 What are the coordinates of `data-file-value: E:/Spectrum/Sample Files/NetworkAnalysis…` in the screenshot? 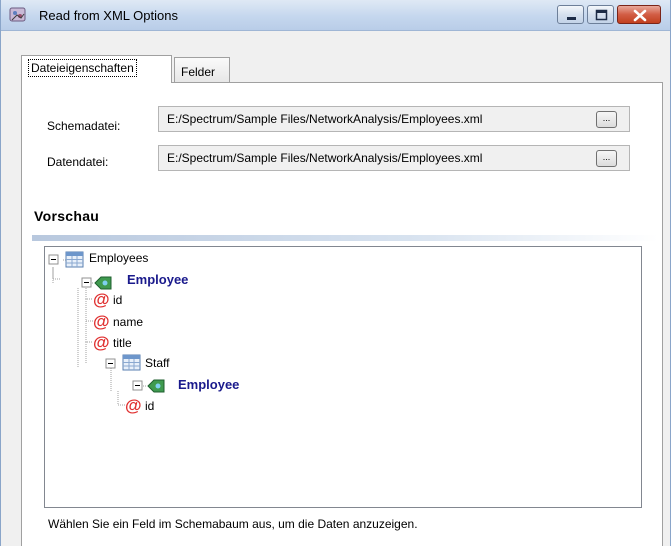 It's located at (325, 158).